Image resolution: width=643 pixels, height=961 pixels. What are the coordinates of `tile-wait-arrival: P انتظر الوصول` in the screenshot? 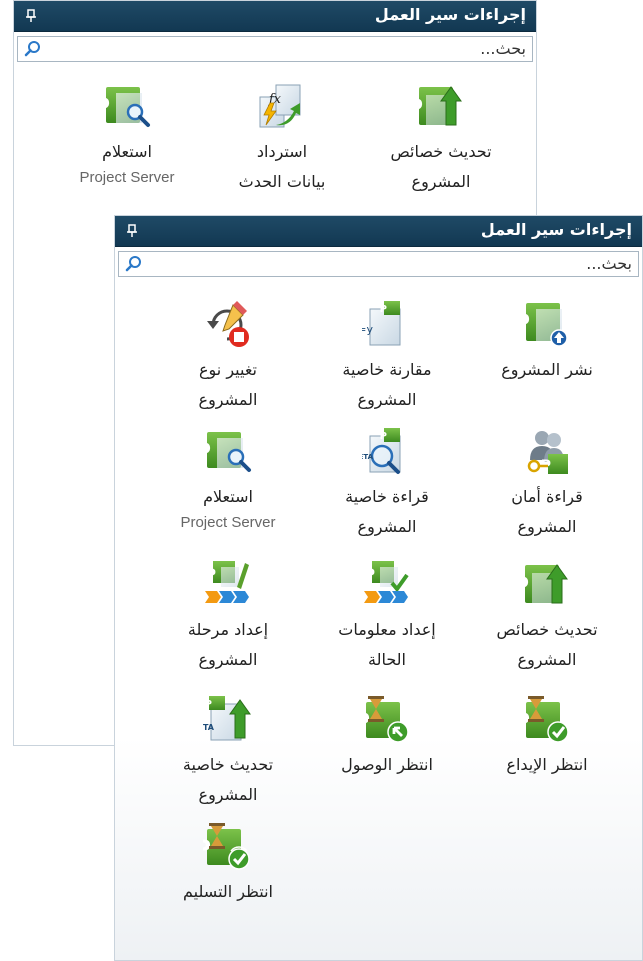 It's located at (387, 737).